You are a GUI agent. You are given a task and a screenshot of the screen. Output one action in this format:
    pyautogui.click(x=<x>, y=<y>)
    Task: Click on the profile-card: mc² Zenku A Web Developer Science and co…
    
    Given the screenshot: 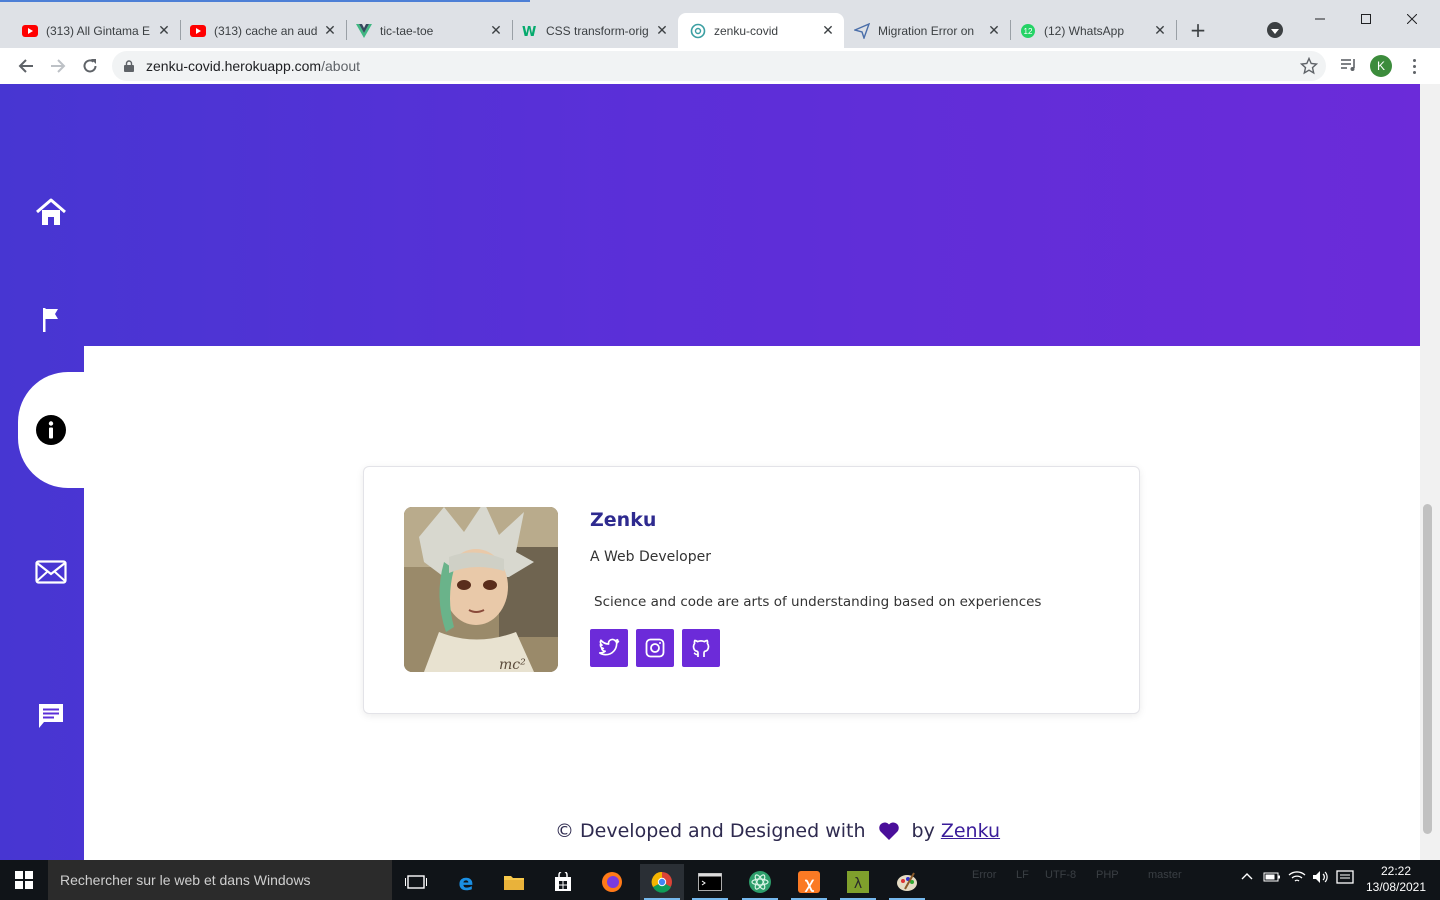 What is the action you would take?
    pyautogui.click(x=751, y=590)
    